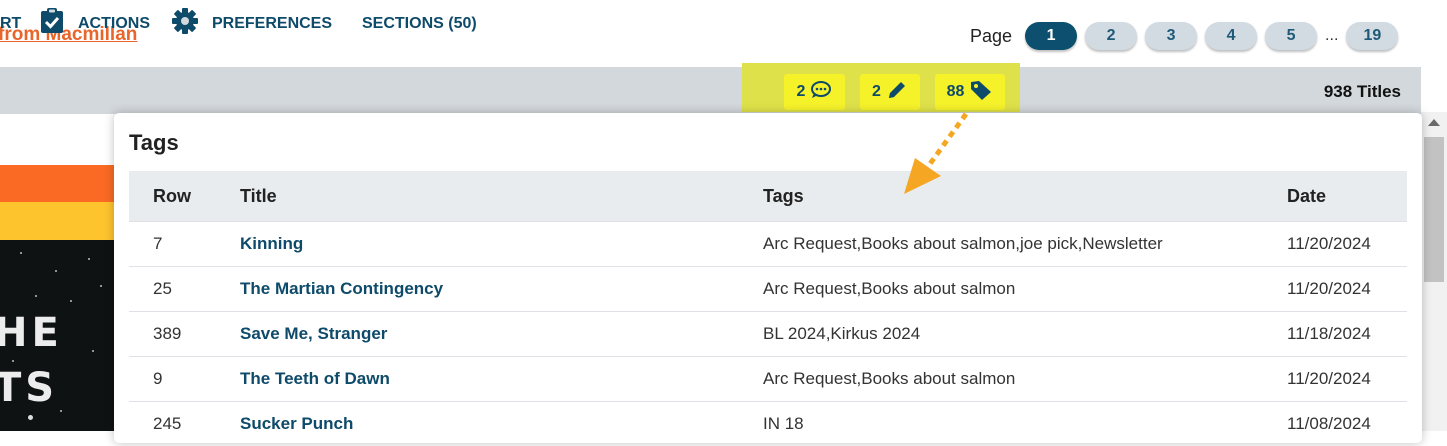 The height and width of the screenshot is (446, 1447). I want to click on annotation-arrow, so click(936, 153).